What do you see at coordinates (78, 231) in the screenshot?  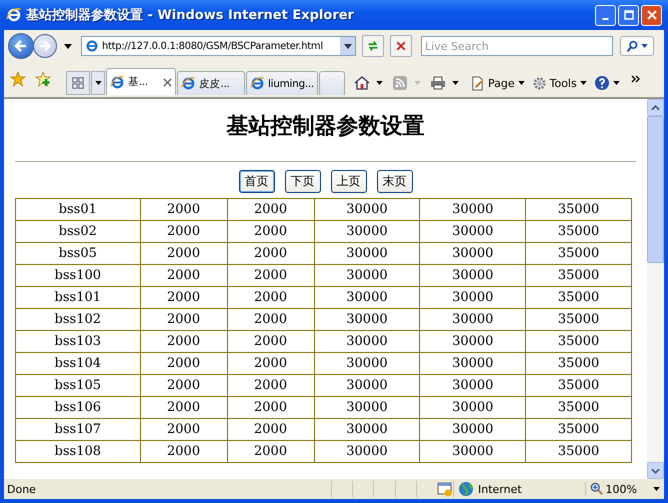 I see `table-cell: bss02` at bounding box center [78, 231].